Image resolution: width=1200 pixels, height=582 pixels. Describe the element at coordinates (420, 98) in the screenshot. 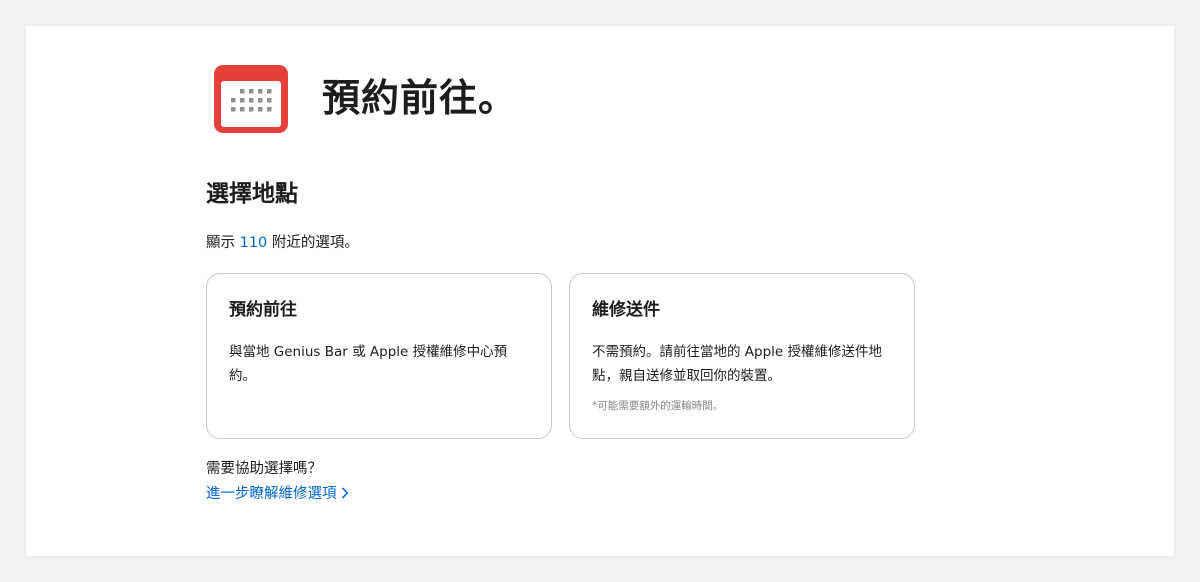

I see `page-title: 預約前往。` at that location.